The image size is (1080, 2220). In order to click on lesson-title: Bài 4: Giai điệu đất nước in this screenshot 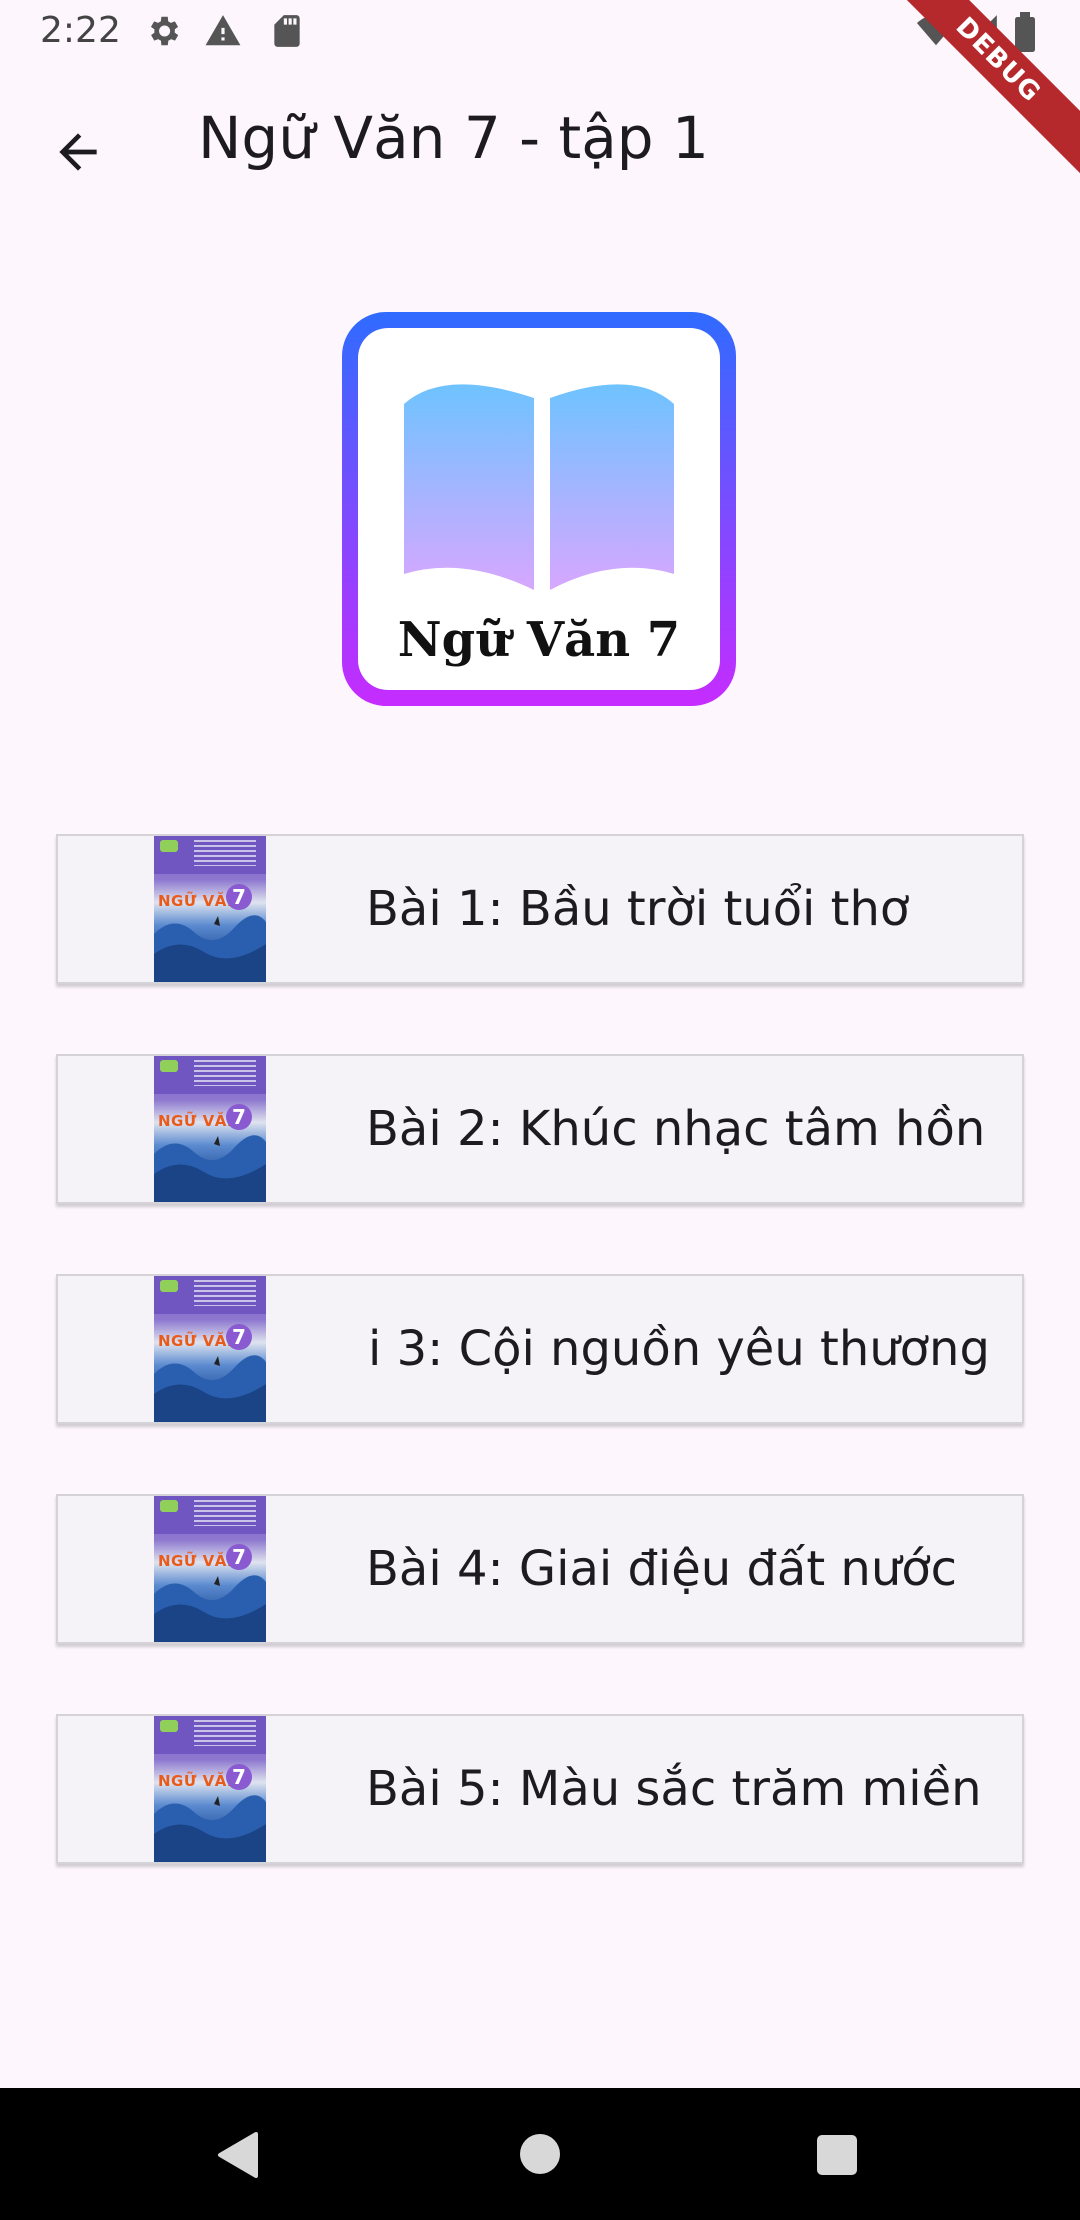, I will do `click(662, 1569)`.